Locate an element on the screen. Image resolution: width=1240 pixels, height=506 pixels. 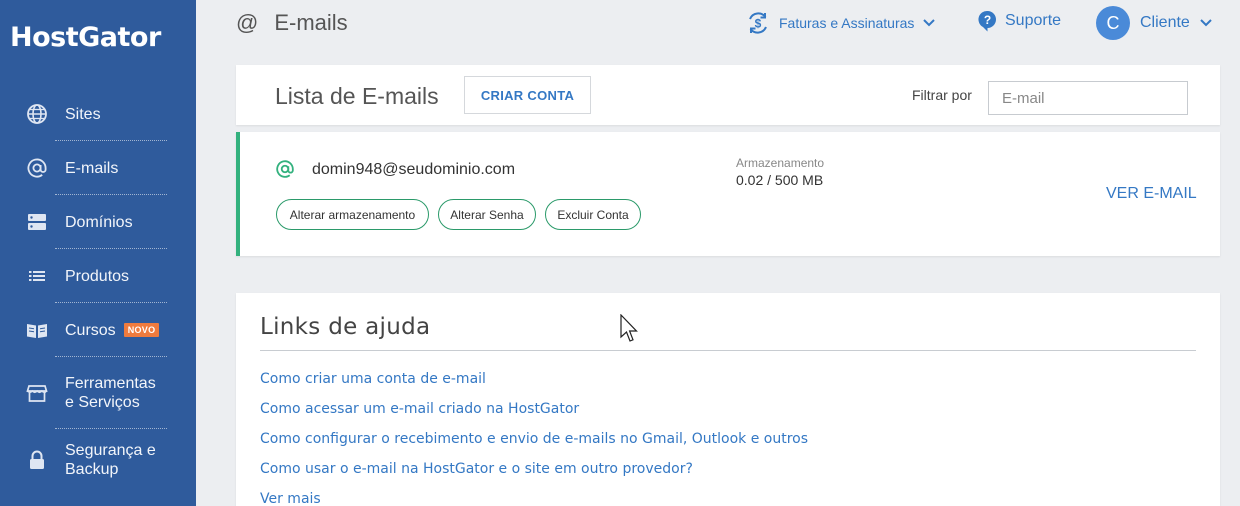
user-menu: C Cliente is located at coordinates (1154, 23).